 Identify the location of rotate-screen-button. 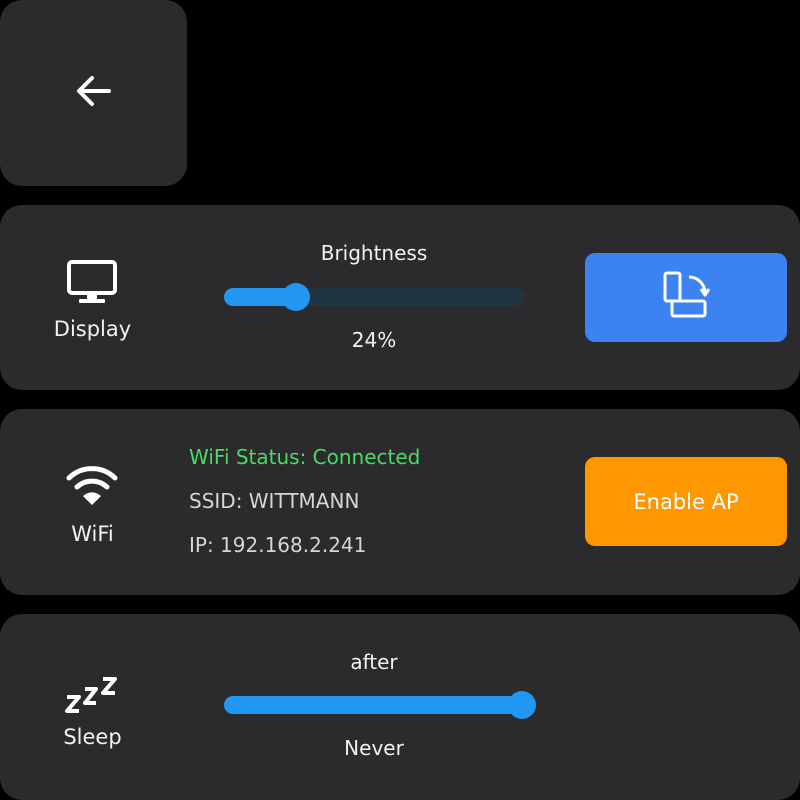
(686, 297).